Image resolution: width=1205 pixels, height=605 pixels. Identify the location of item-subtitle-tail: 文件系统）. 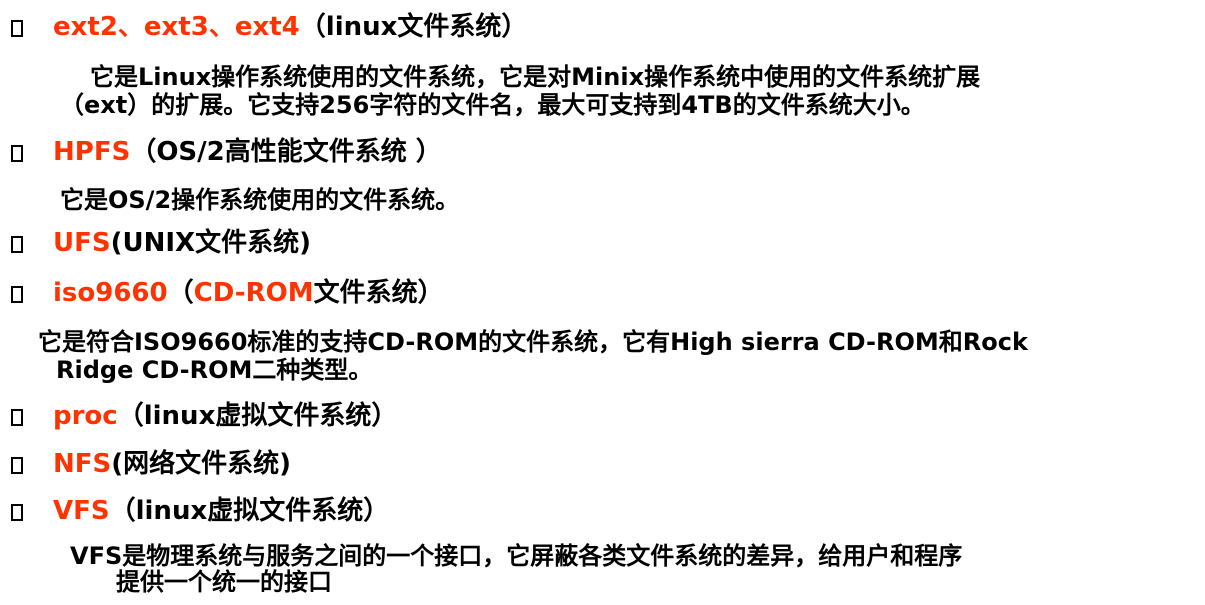
(378, 293).